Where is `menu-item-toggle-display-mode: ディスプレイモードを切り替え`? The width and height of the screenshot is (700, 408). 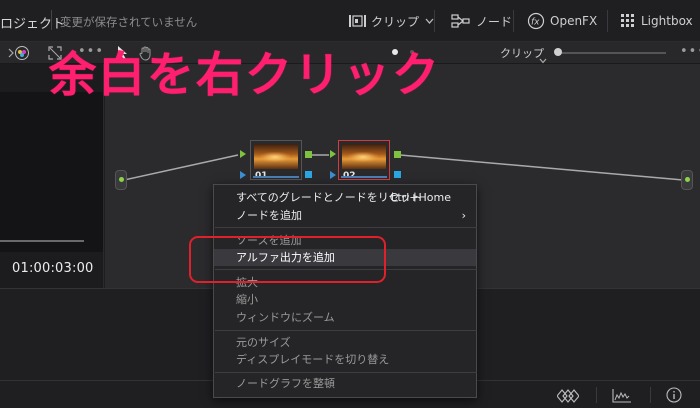 menu-item-toggle-display-mode: ディスプレイモードを切り替え is located at coordinates (345, 359).